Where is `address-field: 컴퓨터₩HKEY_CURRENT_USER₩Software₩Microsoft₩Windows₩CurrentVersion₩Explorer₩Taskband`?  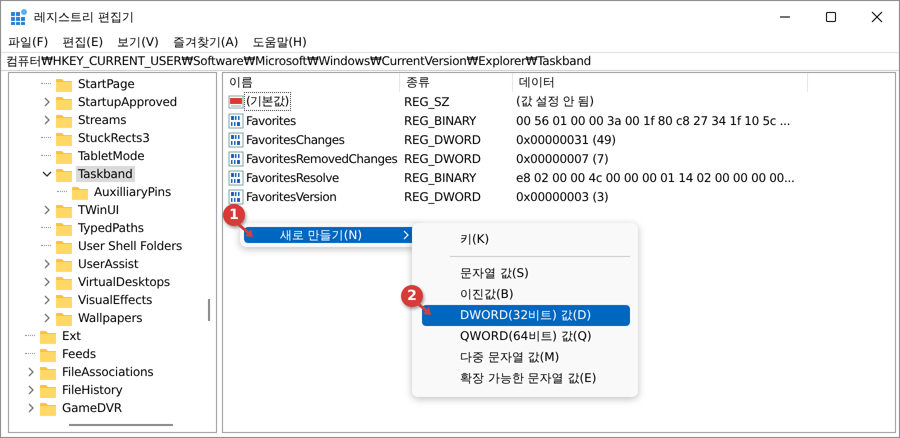
address-field: 컴퓨터₩HKEY_CURRENT_USER₩Software₩Microsoft₩Windows₩CurrentVersion₩Explorer₩Taskband is located at coordinates (450, 61).